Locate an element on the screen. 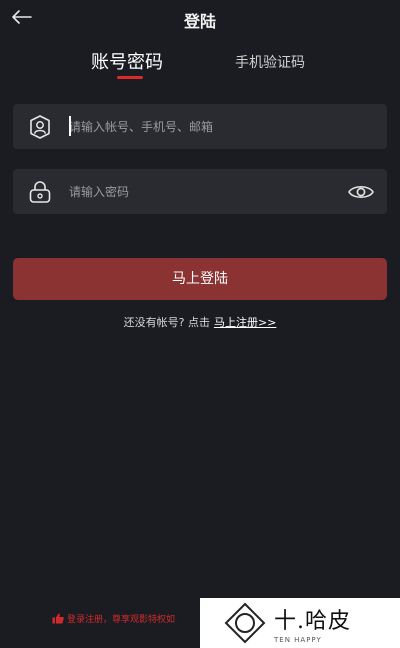  user-shield-icon is located at coordinates (40, 127).